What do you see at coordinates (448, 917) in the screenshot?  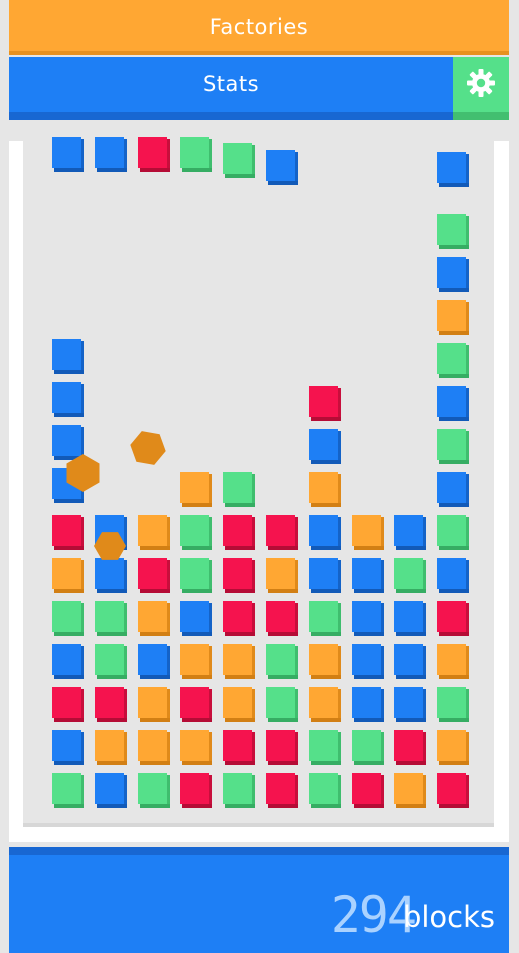 I see `block-count-unit: blocks` at bounding box center [448, 917].